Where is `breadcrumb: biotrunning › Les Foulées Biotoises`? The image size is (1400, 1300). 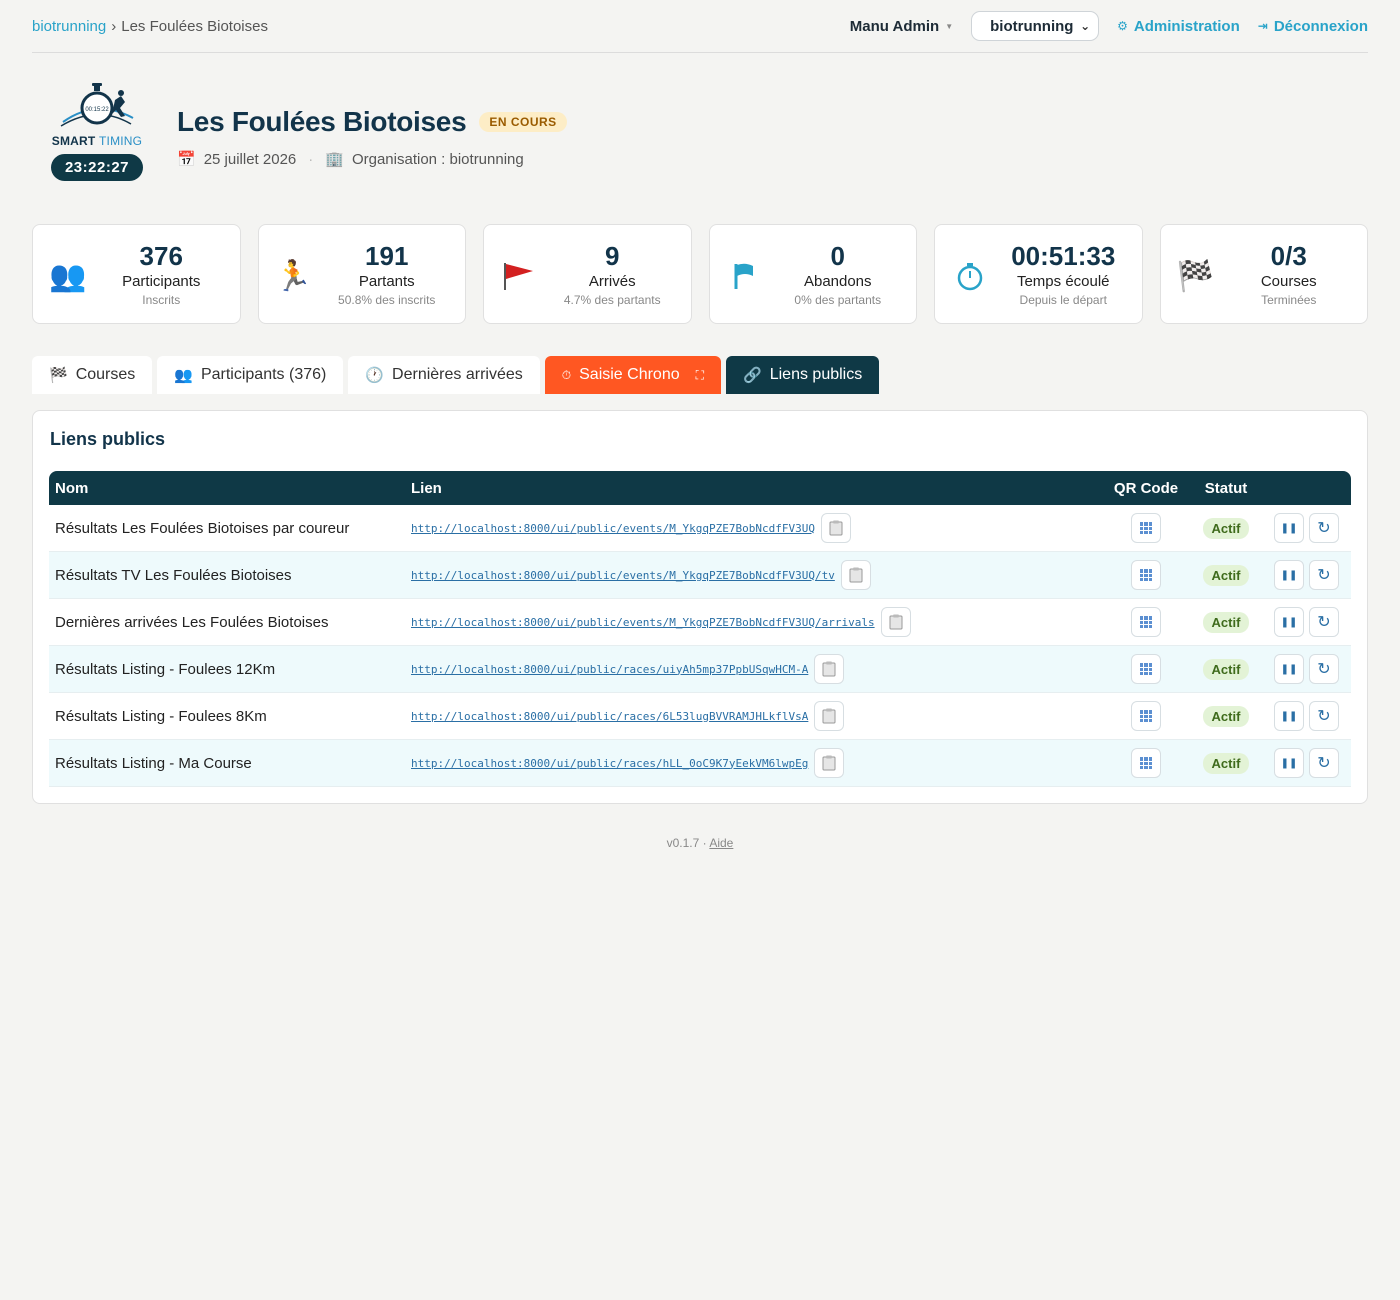
breadcrumb: biotrunning › Les Foulées Biotoises is located at coordinates (150, 26).